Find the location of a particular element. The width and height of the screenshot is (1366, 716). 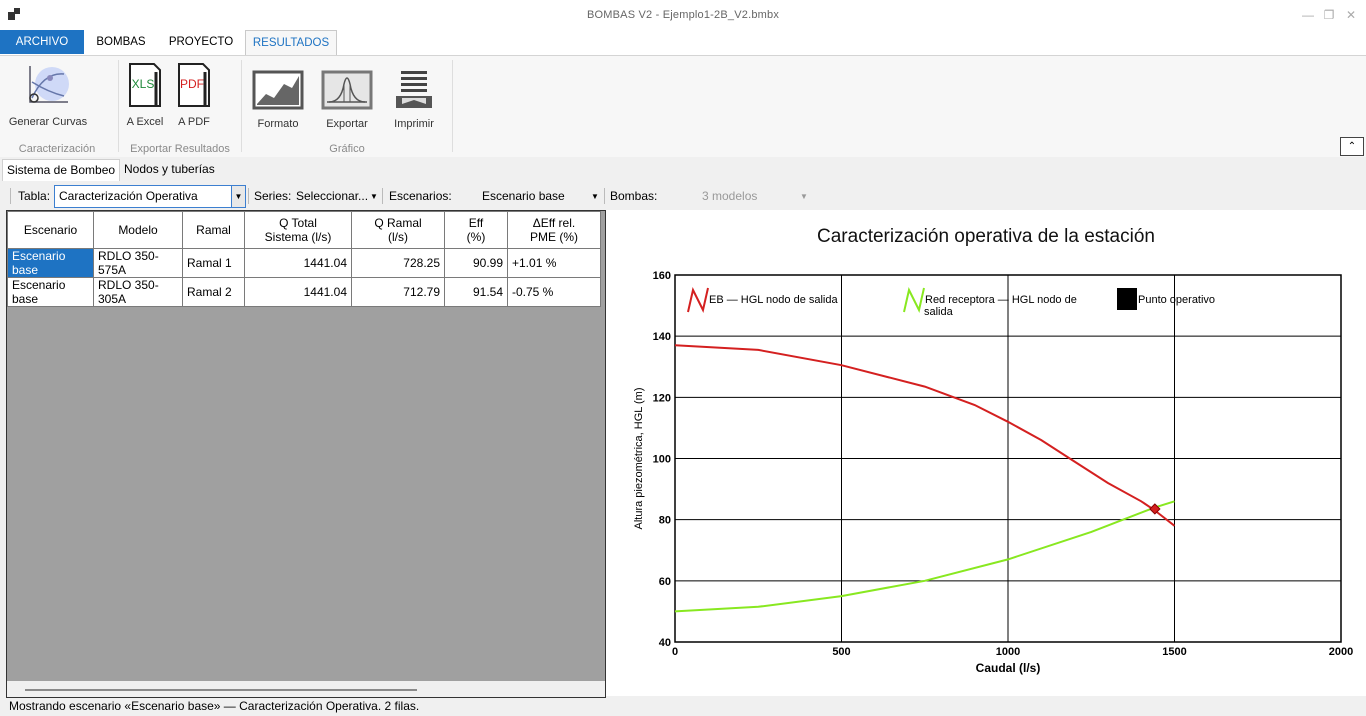

generar-curvas-label: Generar Curvas is located at coordinates (48, 122).